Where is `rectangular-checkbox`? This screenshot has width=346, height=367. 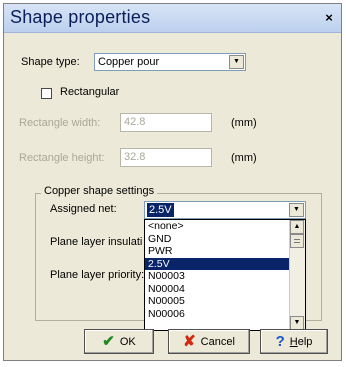
rectangular-checkbox is located at coordinates (46, 93).